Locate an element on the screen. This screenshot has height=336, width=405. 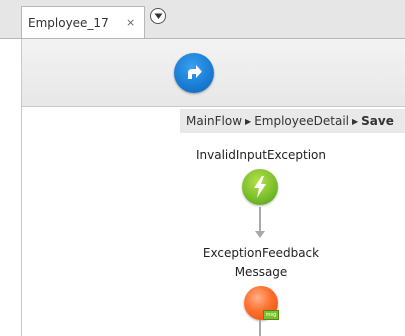
tab-label: Employee_17 is located at coordinates (68, 23).